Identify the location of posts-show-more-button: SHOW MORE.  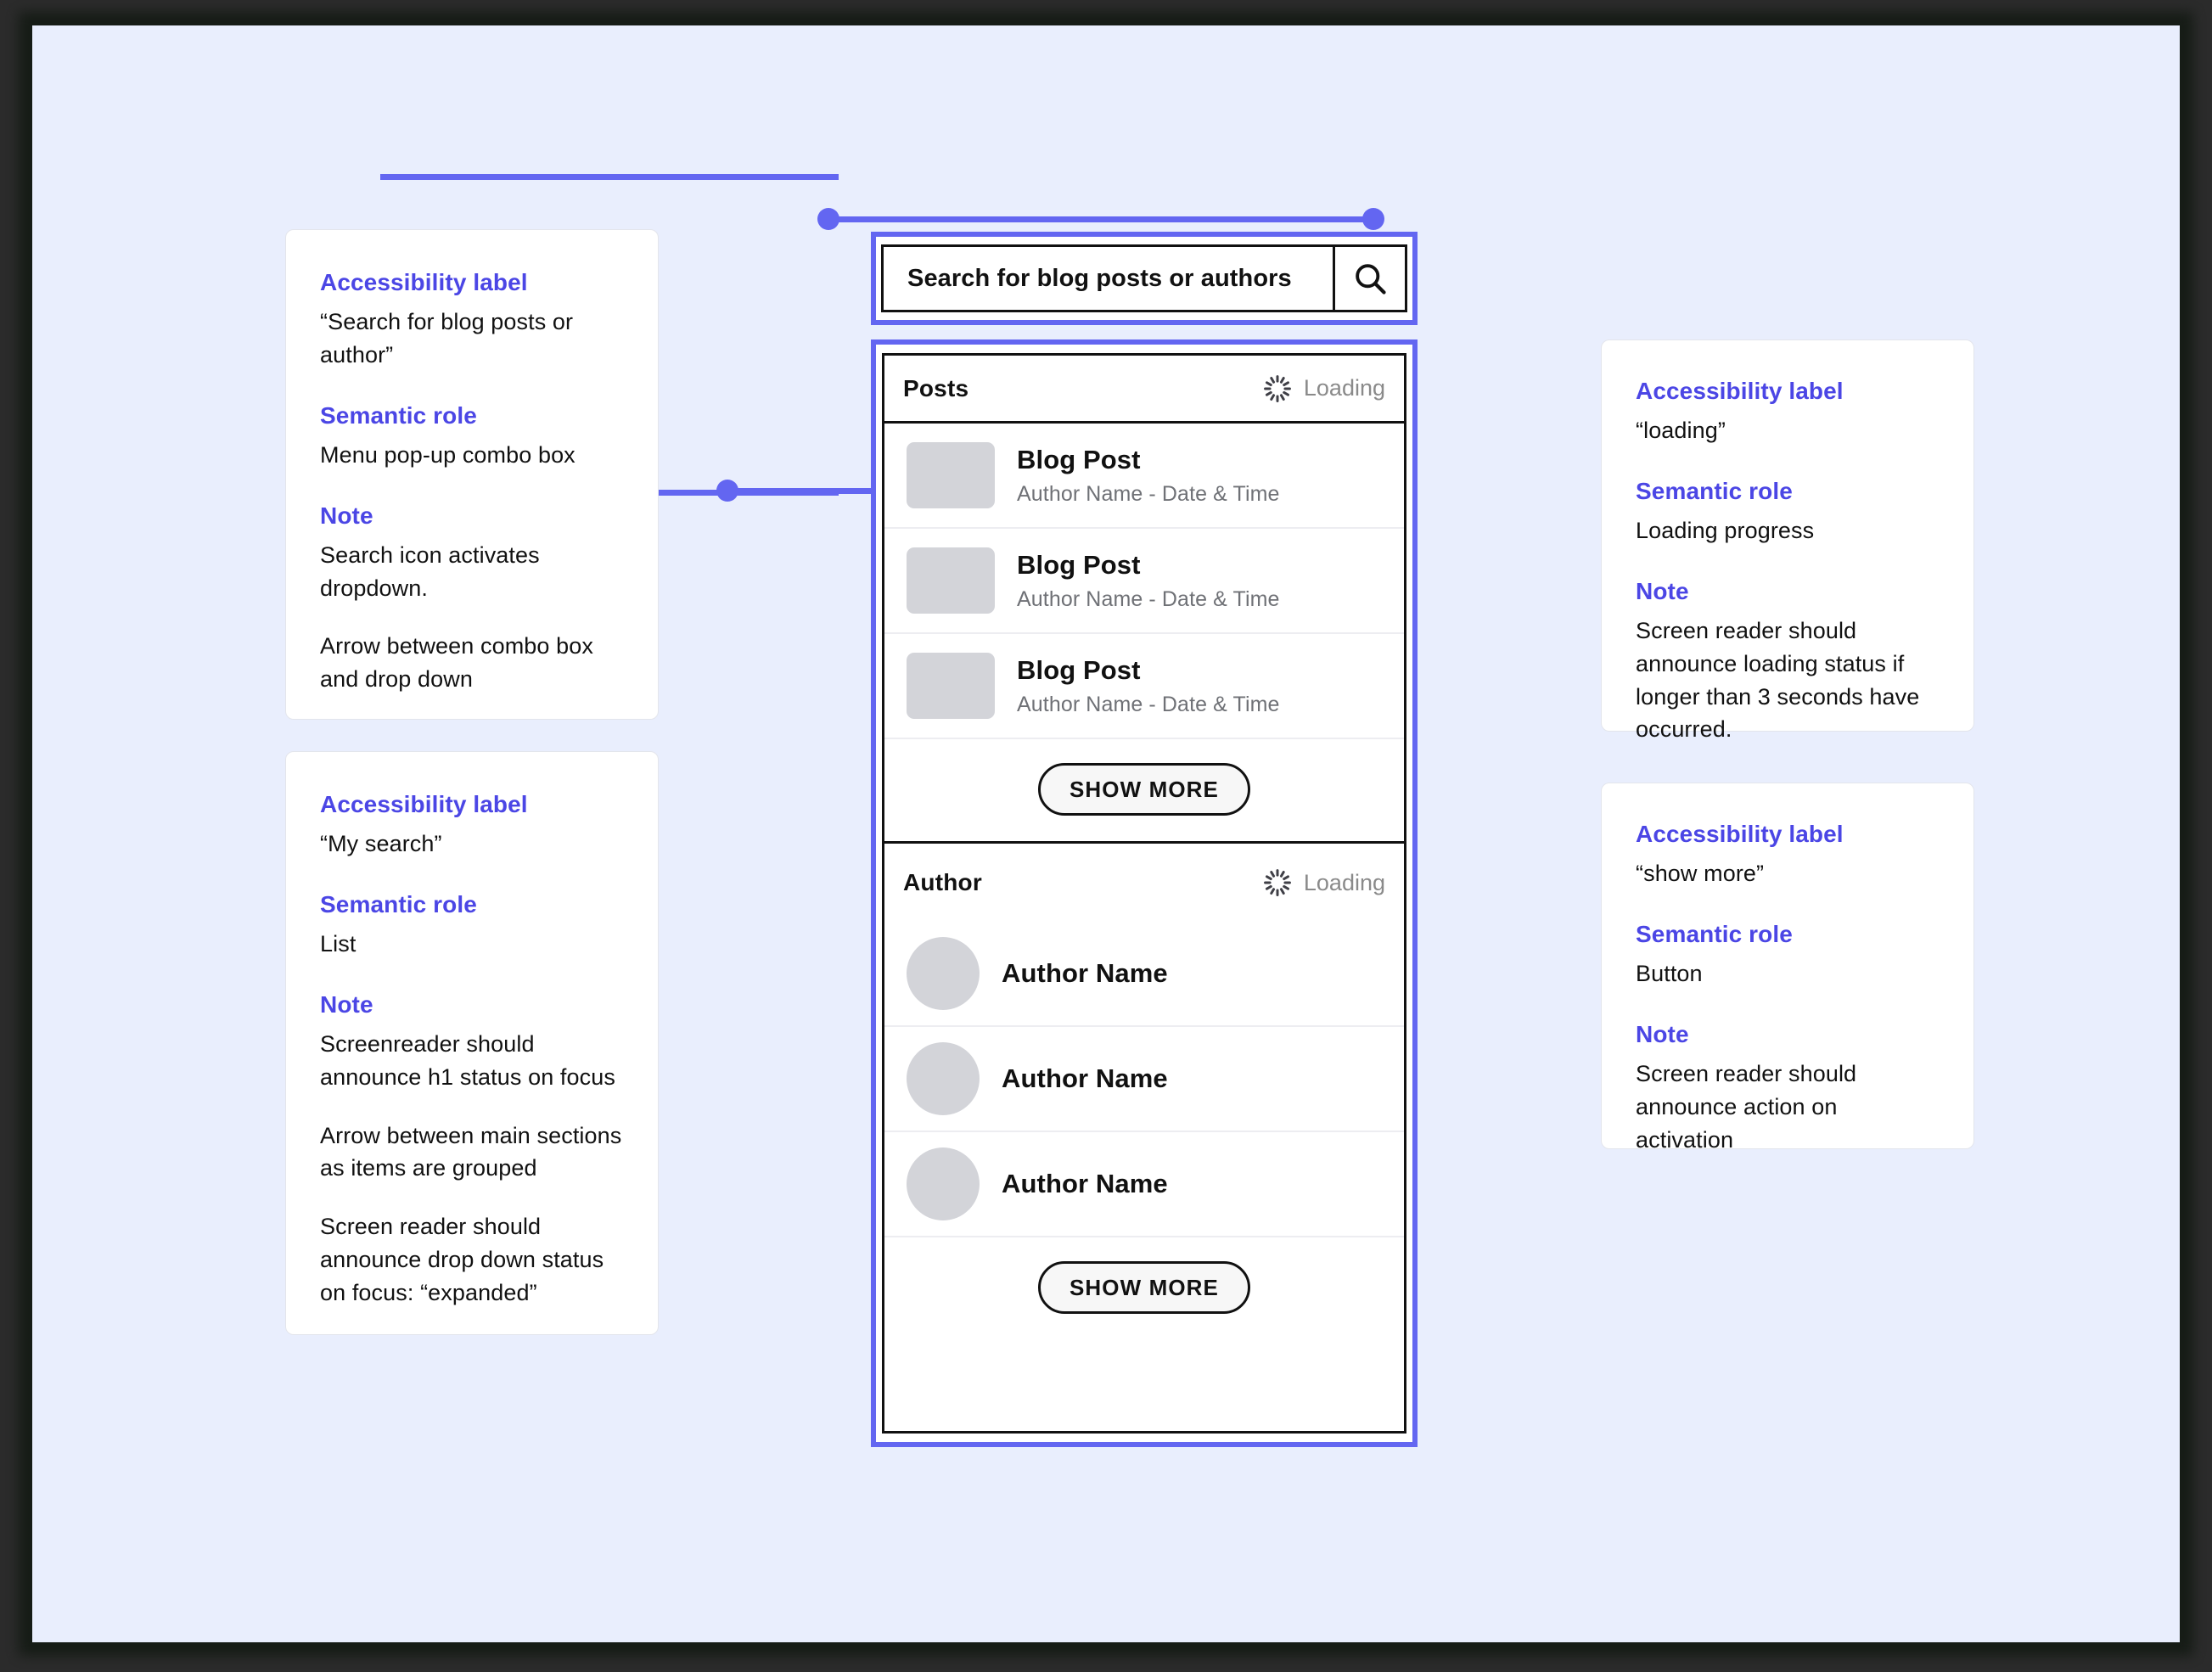
(1143, 789).